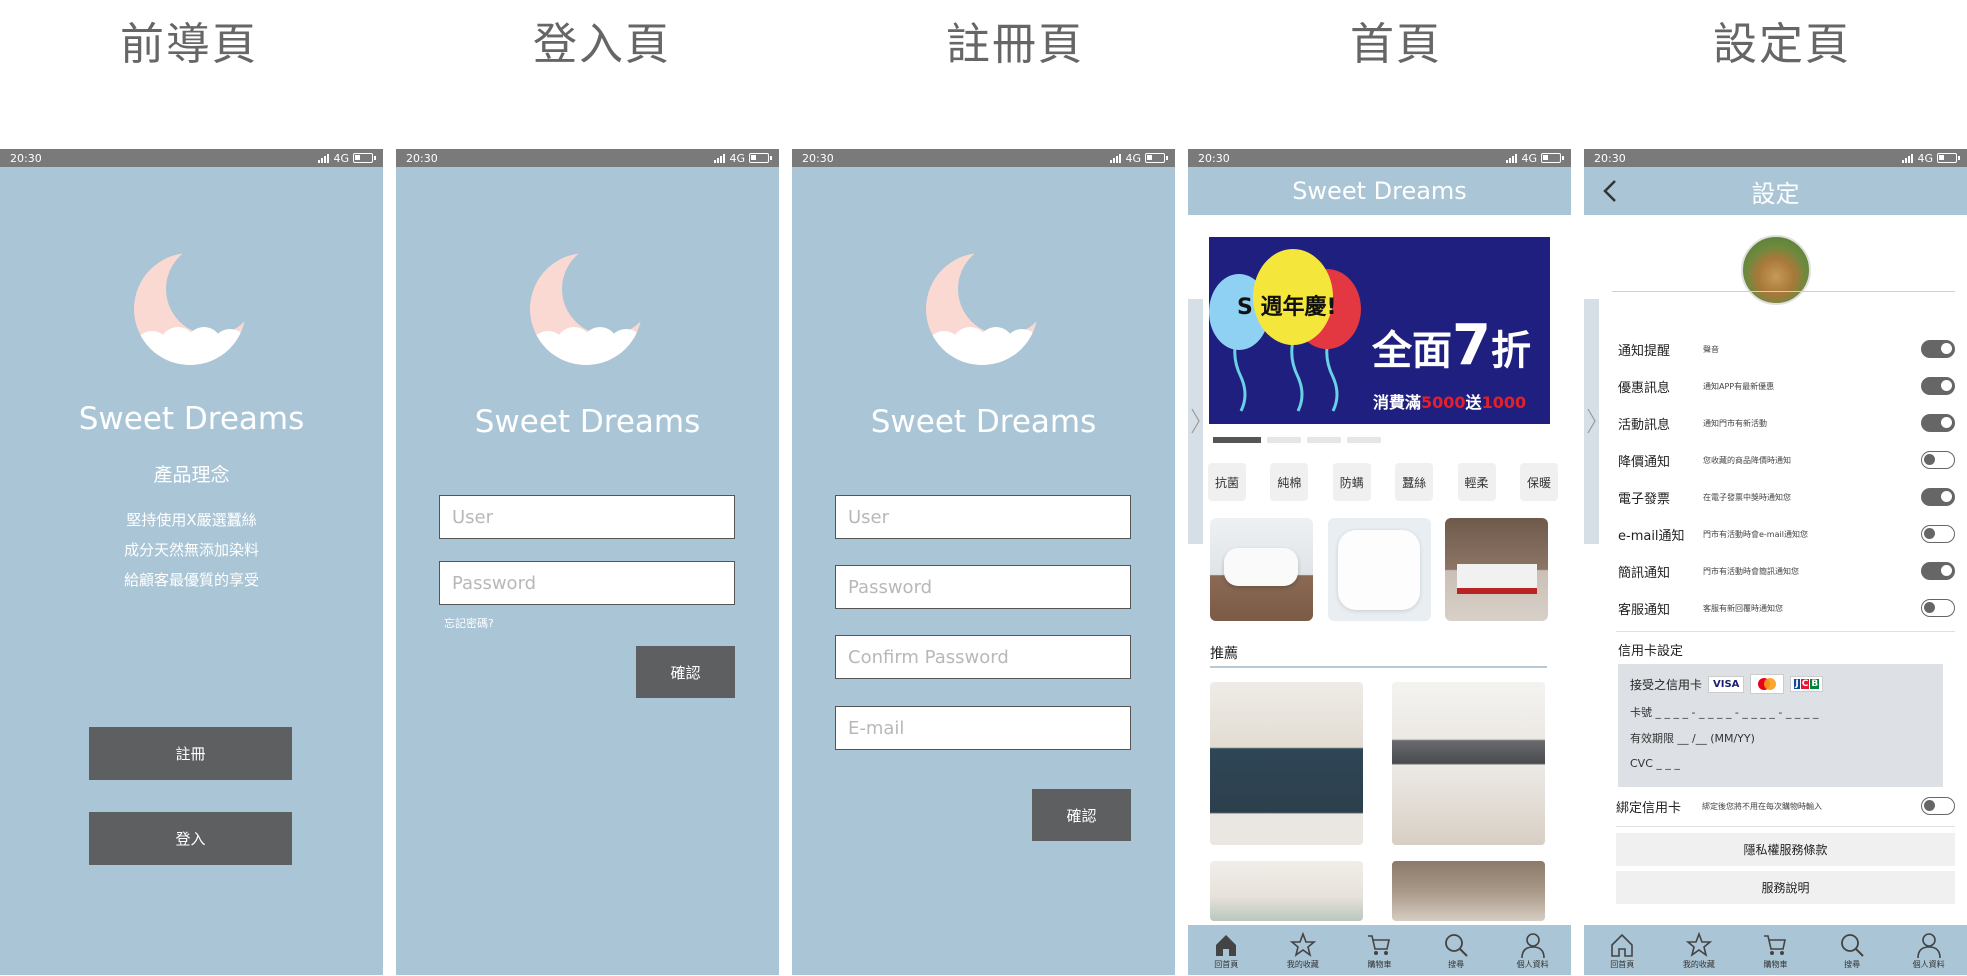 The image size is (1967, 976). What do you see at coordinates (1532, 945) in the screenshot?
I see `user-icon` at bounding box center [1532, 945].